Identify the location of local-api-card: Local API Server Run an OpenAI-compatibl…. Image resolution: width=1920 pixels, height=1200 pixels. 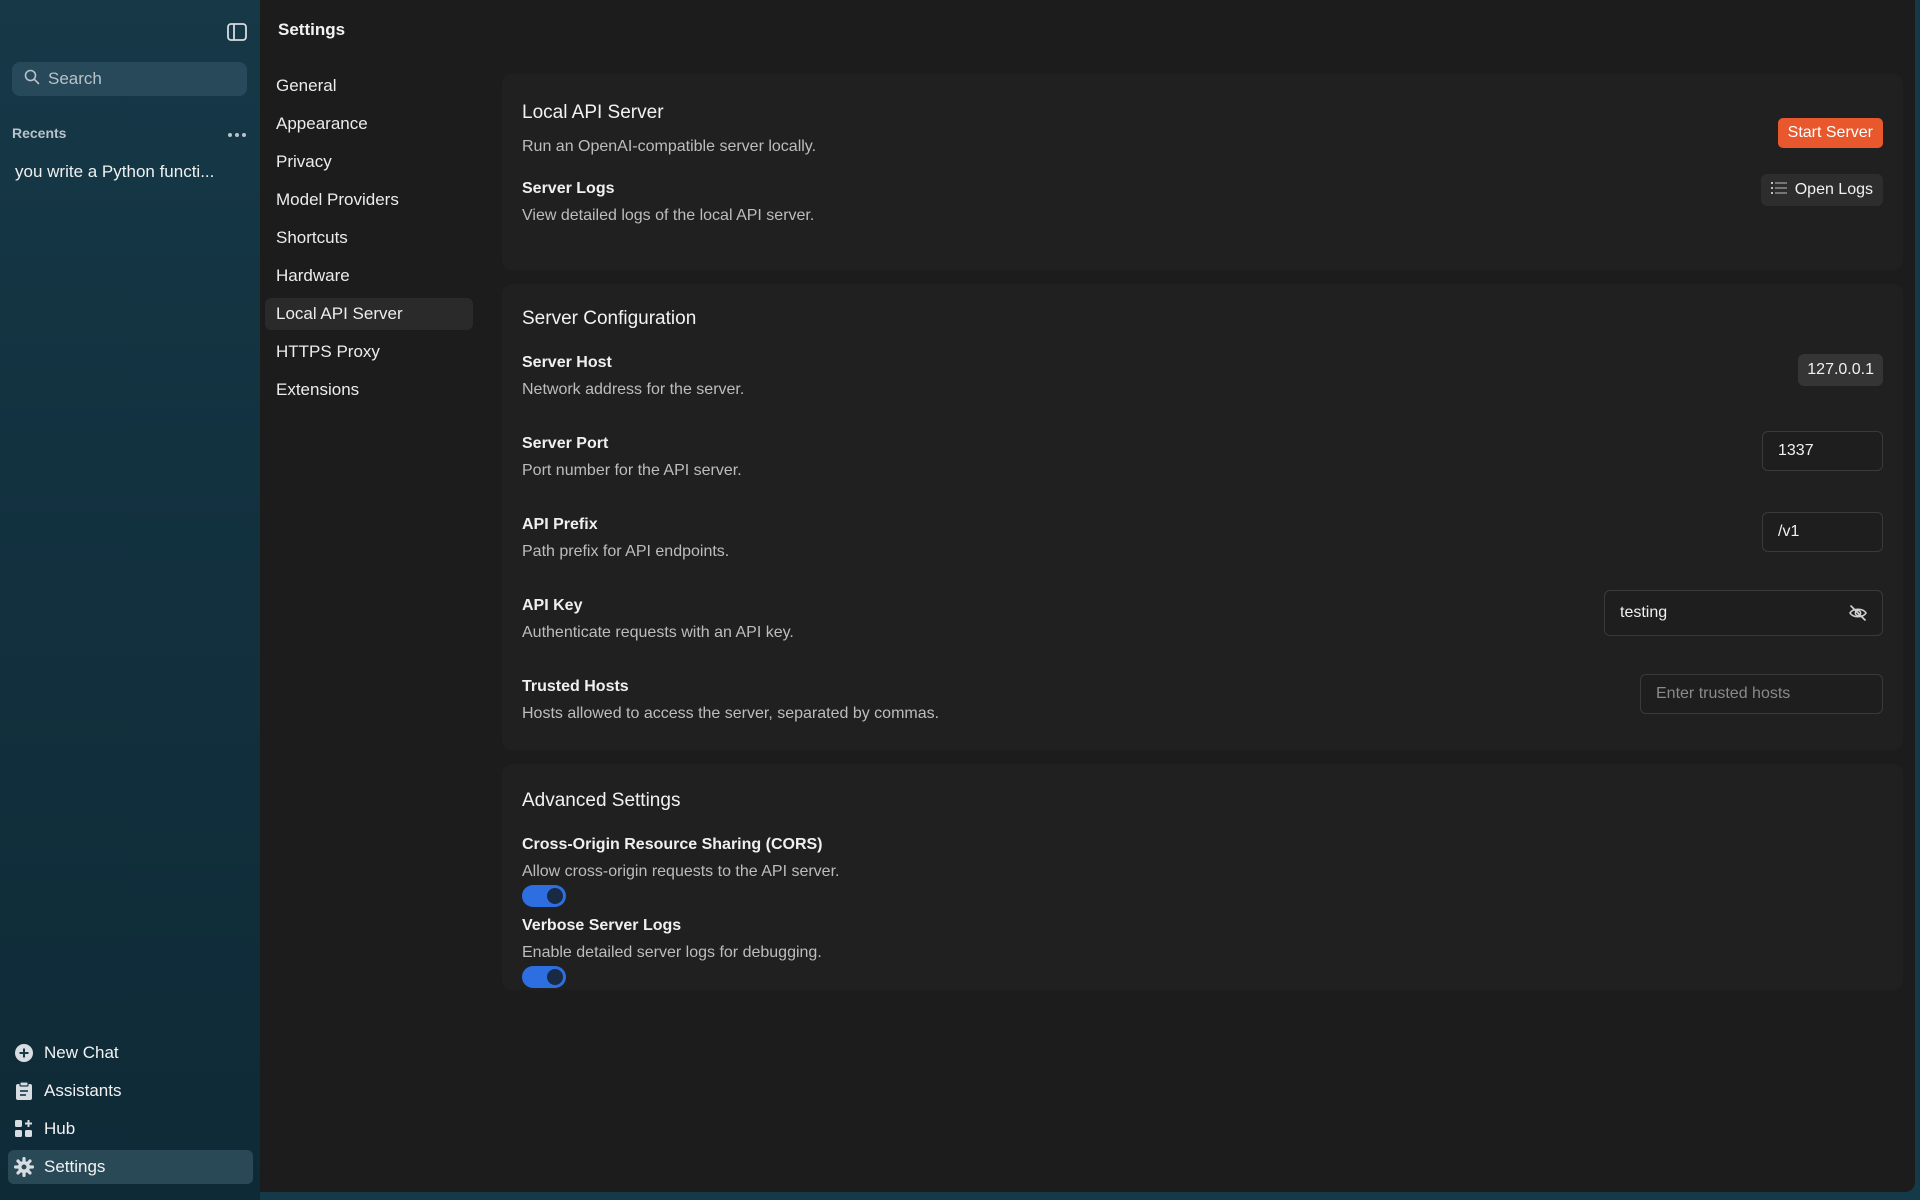
(1202, 172).